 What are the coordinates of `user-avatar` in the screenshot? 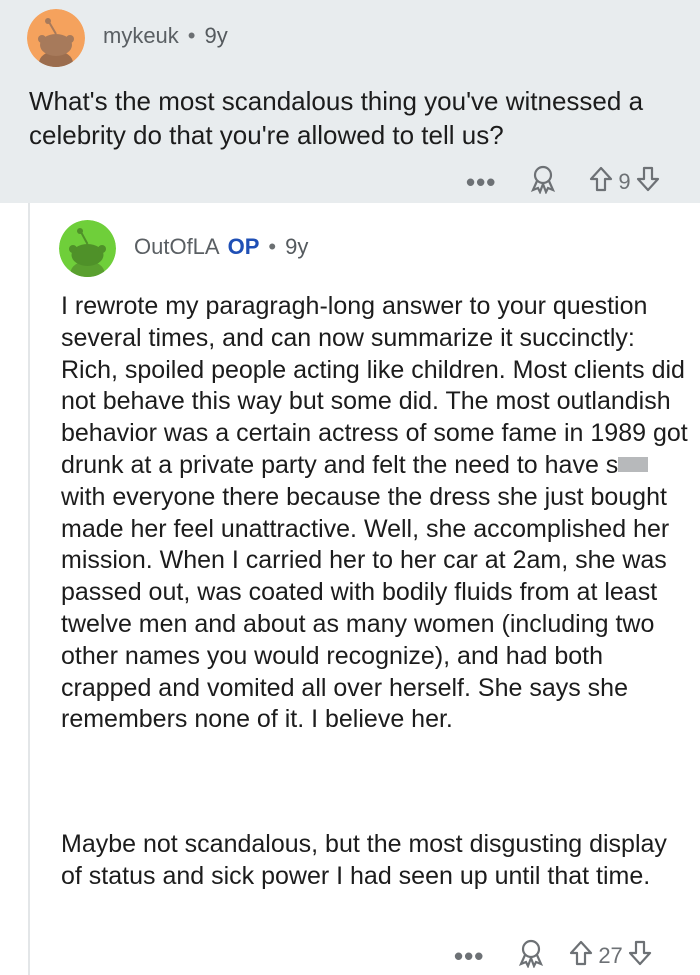 It's located at (56, 38).